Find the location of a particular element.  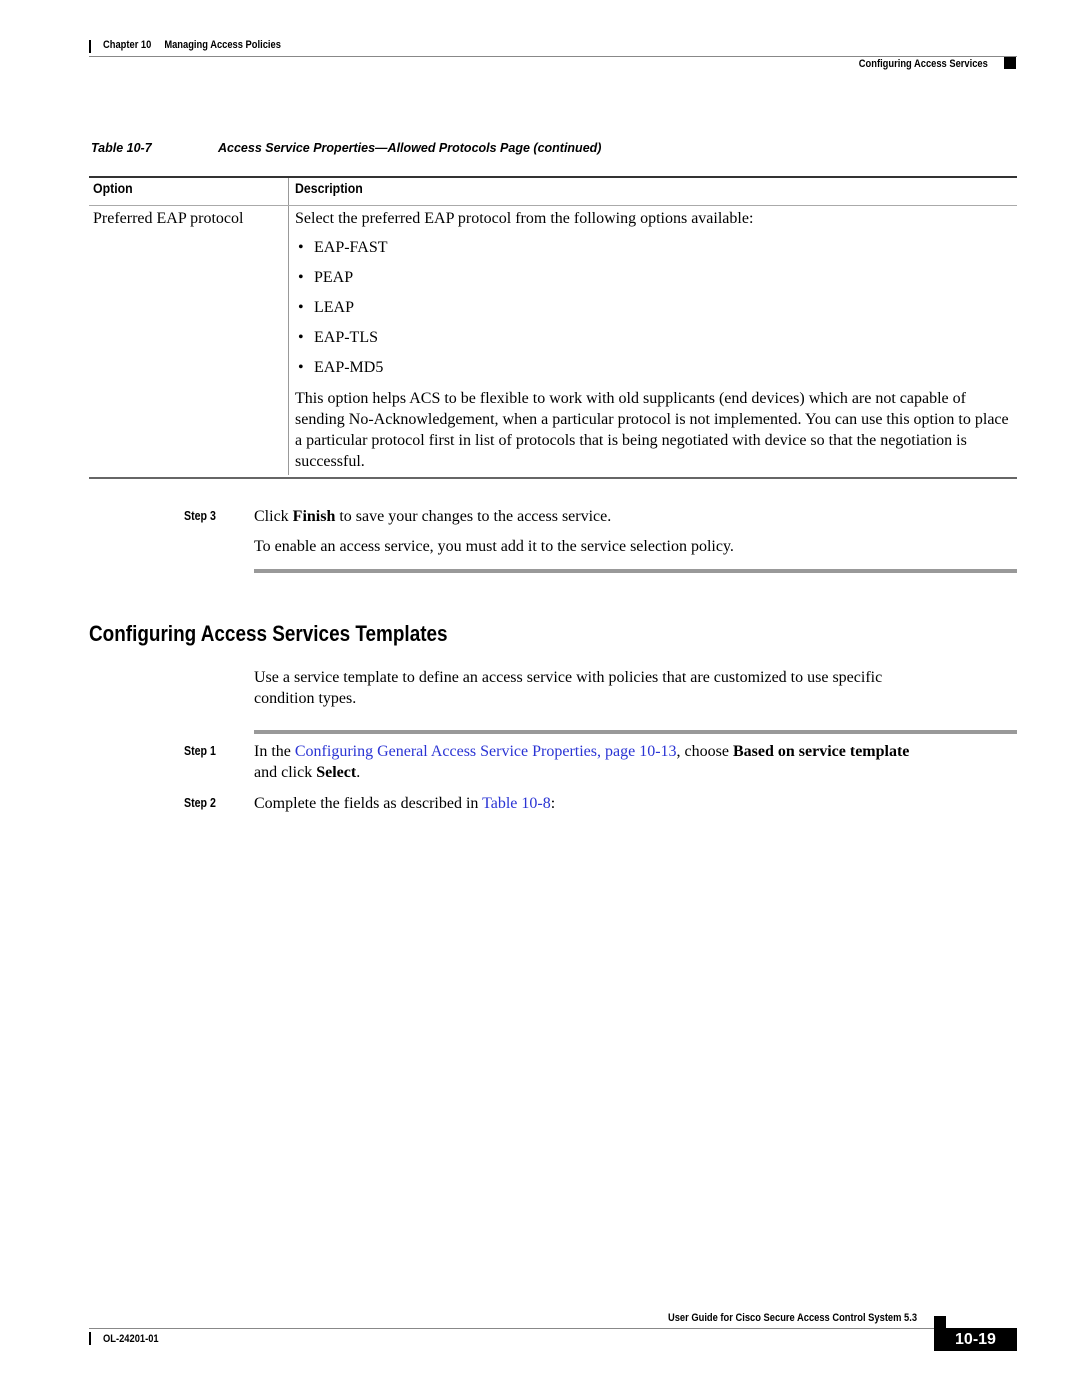

table-header-option: Option is located at coordinates (113, 188).